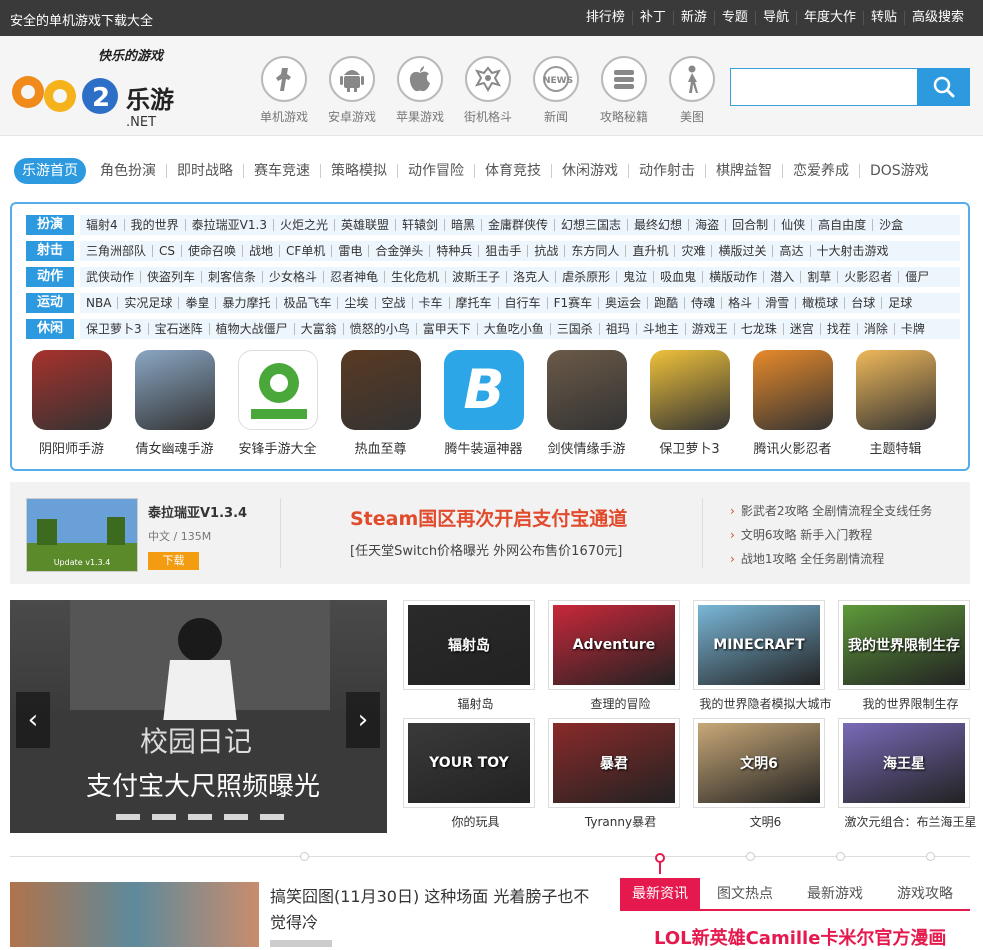 The image size is (983, 950). What do you see at coordinates (781, 277) in the screenshot?
I see `tag-link: 潜入` at bounding box center [781, 277].